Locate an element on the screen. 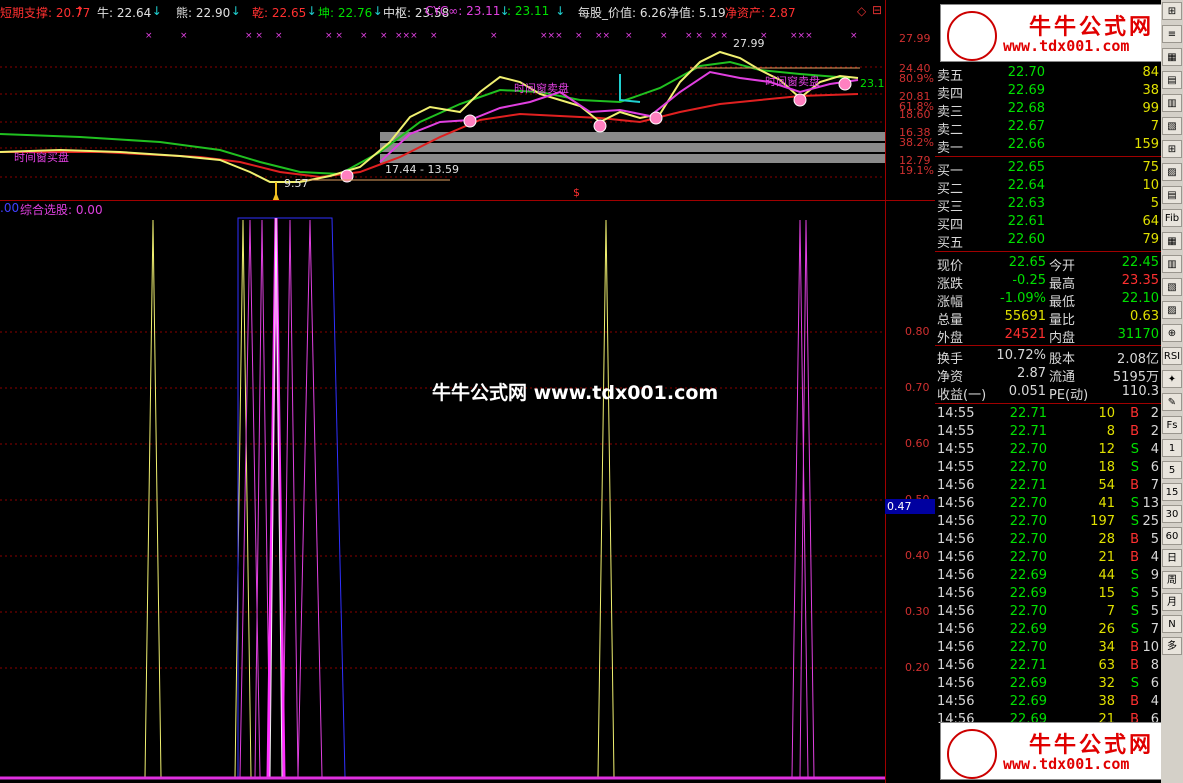  sidebar-tool-button: 15 is located at coordinates (1172, 492).